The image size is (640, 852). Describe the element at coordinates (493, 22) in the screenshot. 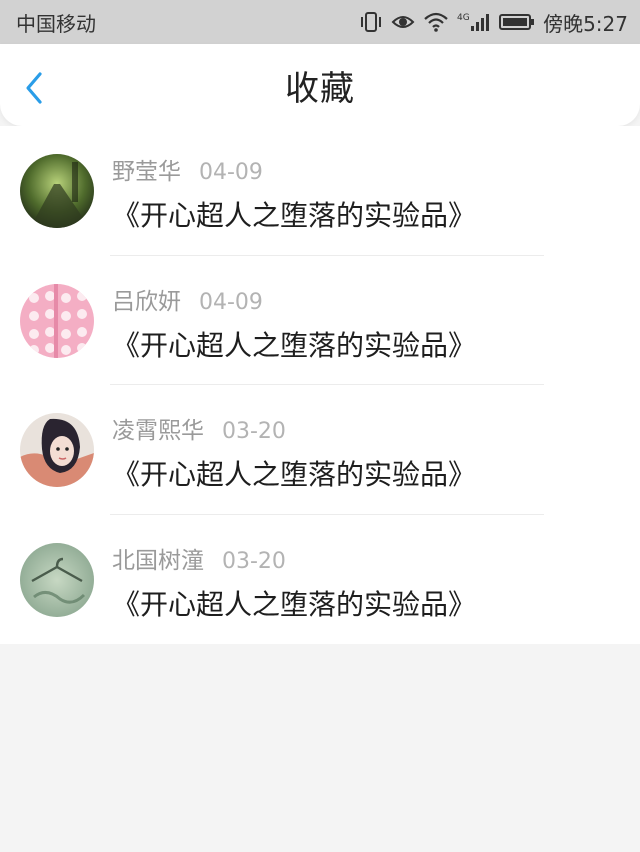

I see `status-icons: 4G 傍晚5:27` at that location.